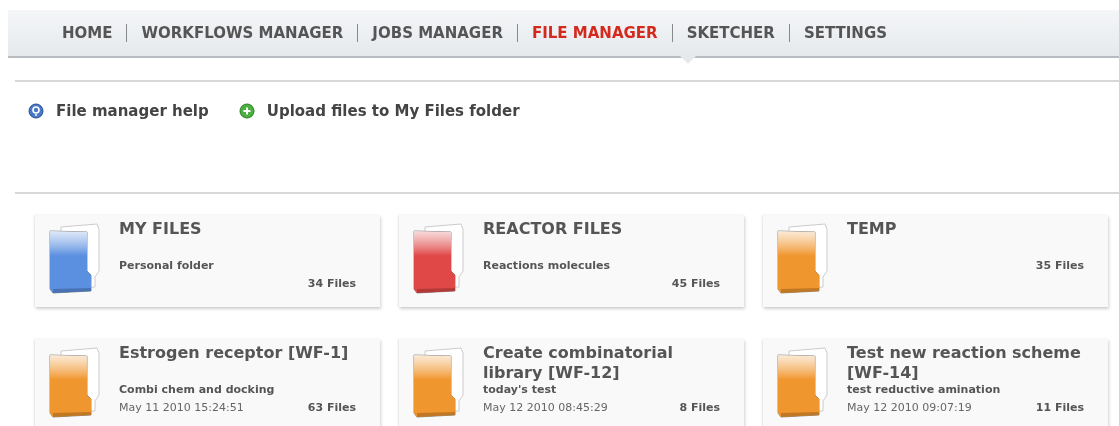  Describe the element at coordinates (553, 229) in the screenshot. I see `folder-title: REACTOR FILES` at that location.